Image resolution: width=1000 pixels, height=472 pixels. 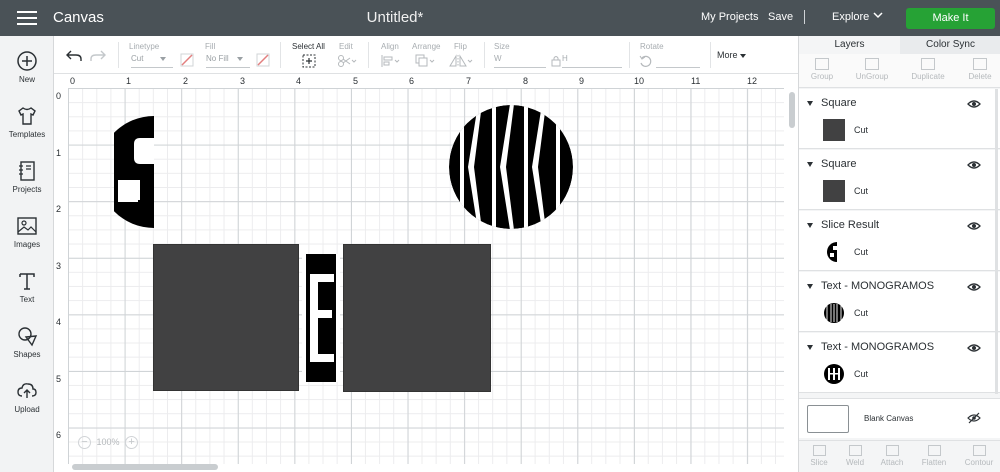 What do you see at coordinates (678, 61) in the screenshot?
I see `rotate-input` at bounding box center [678, 61].